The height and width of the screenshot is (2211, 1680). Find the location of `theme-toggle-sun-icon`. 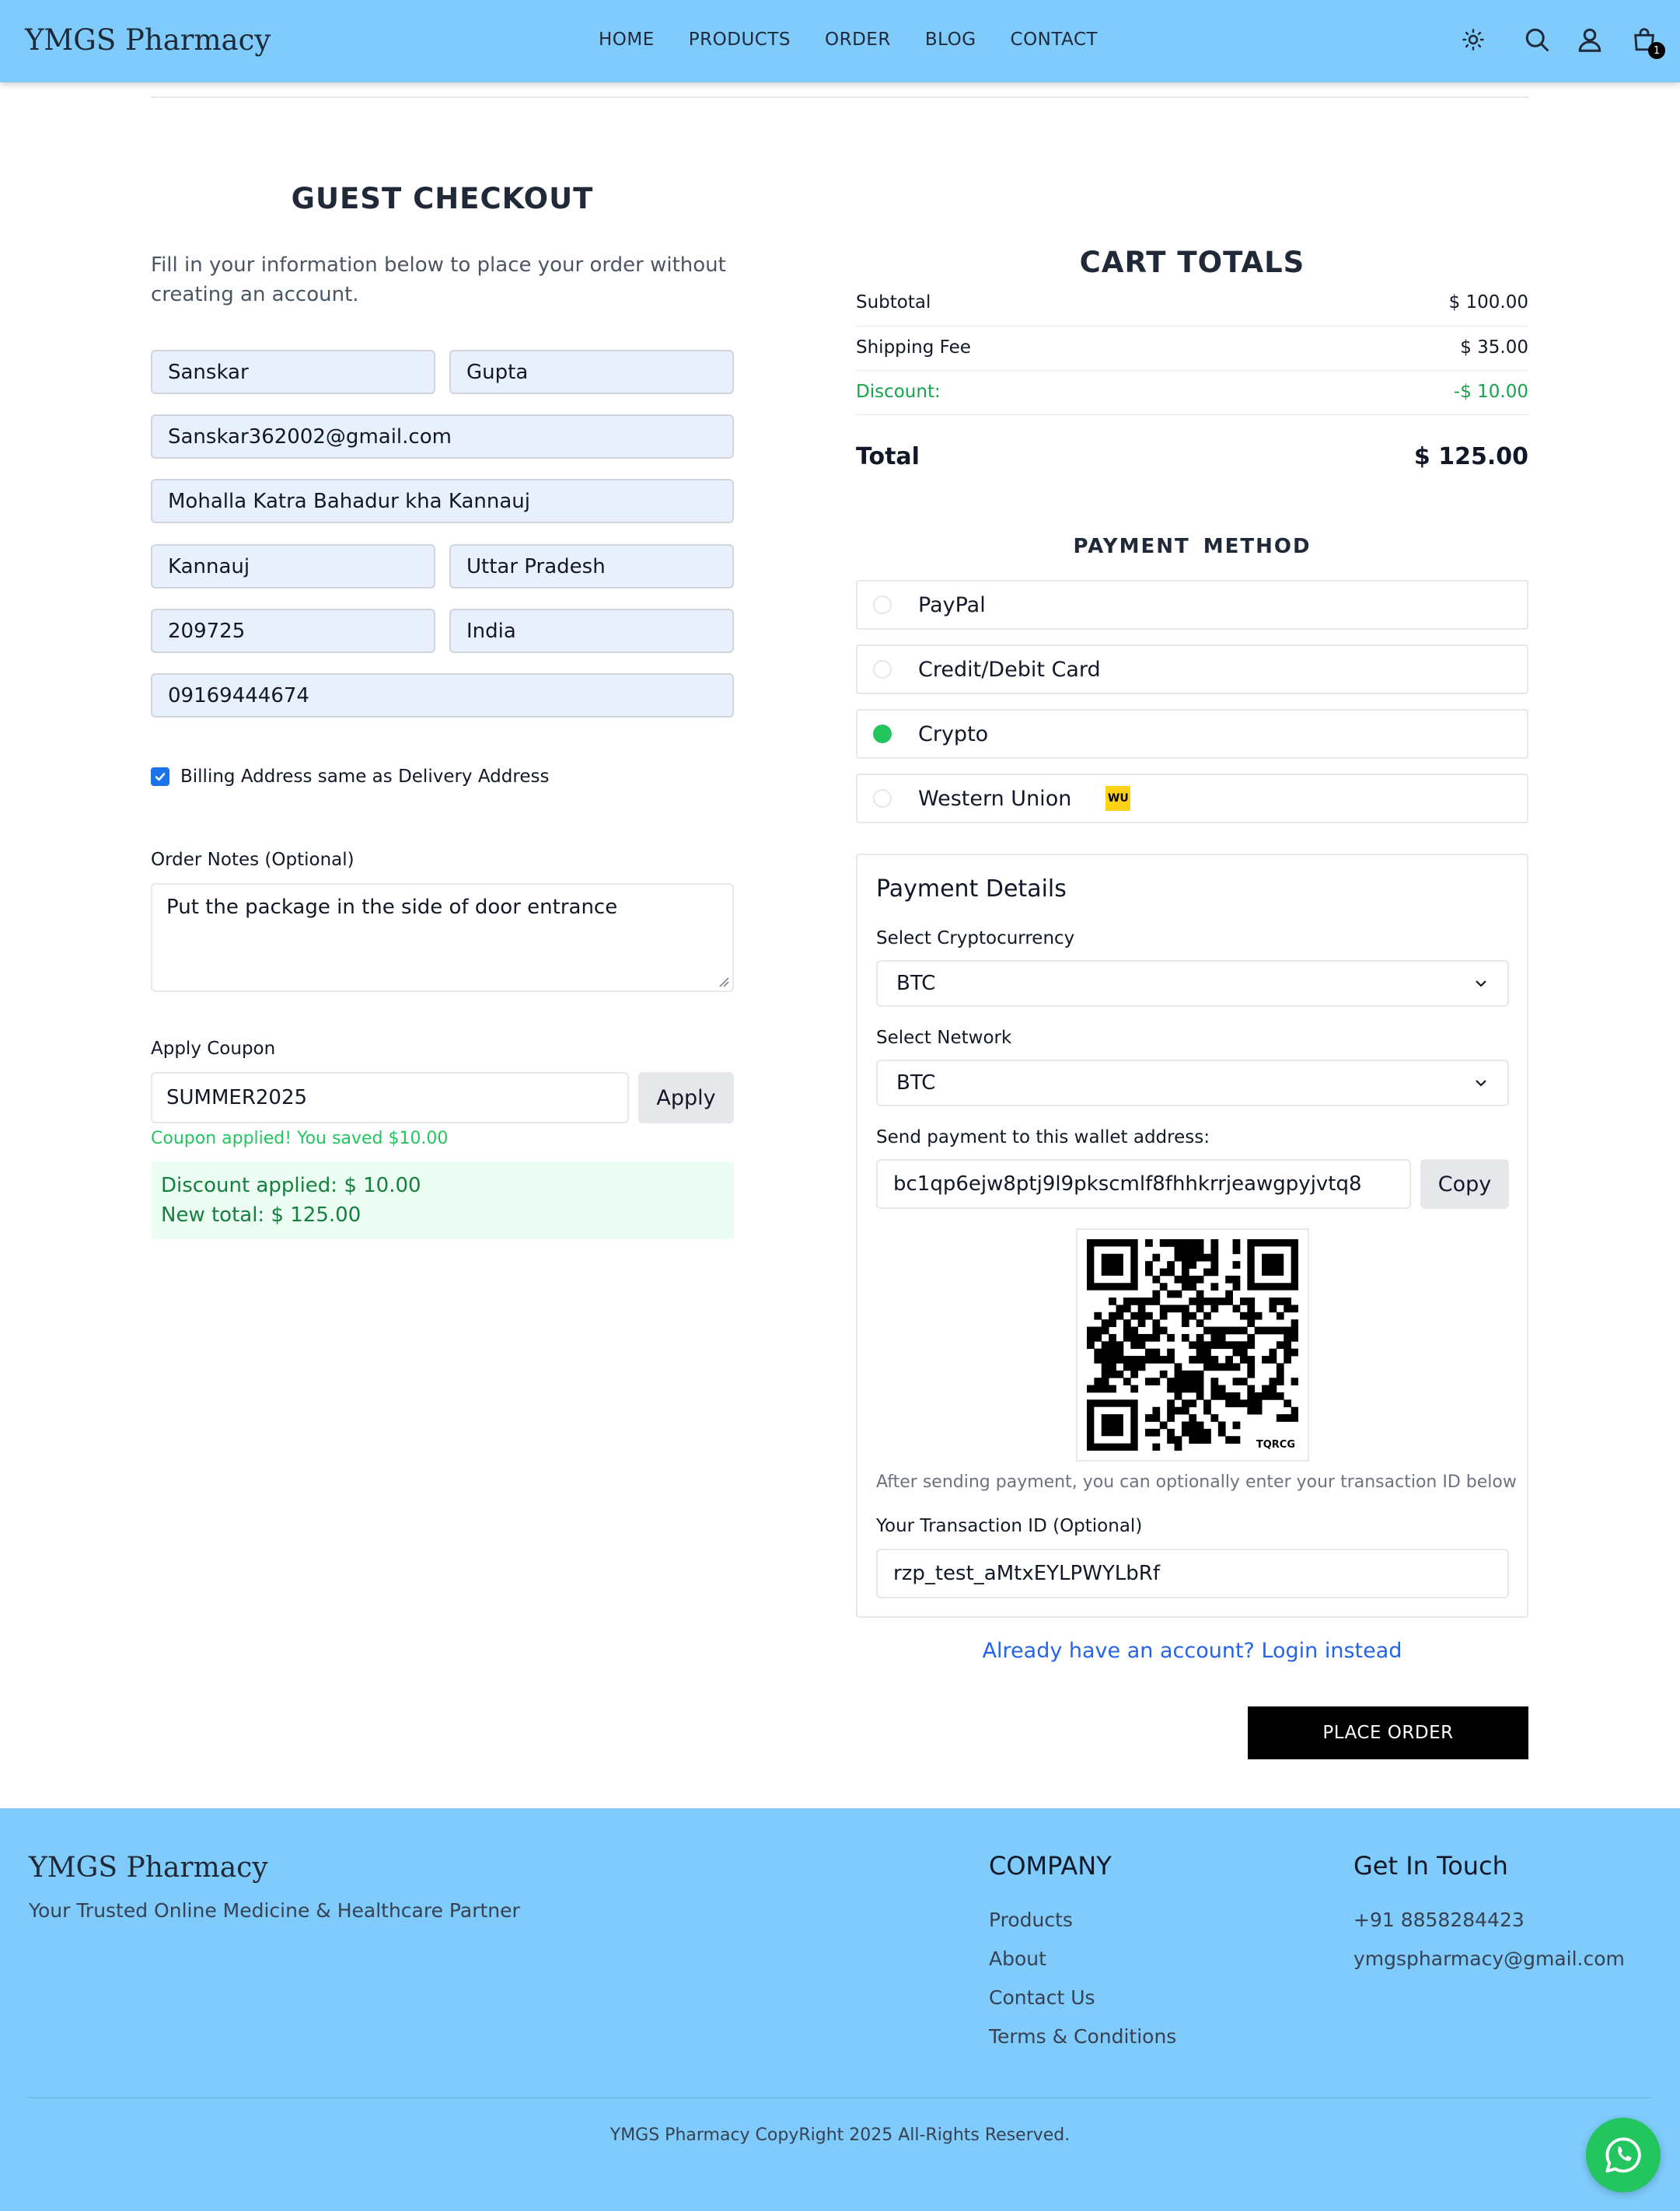

theme-toggle-sun-icon is located at coordinates (1474, 39).